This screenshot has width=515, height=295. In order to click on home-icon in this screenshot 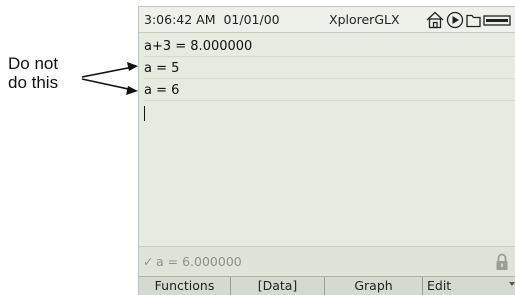, I will do `click(435, 20)`.